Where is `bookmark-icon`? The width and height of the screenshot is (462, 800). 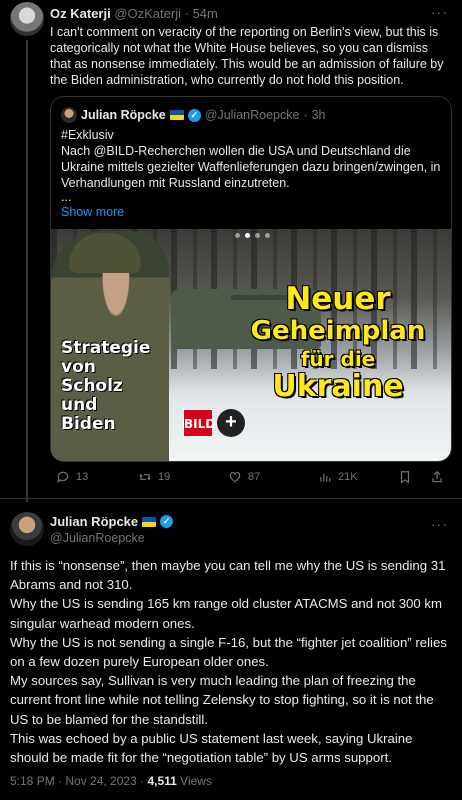
bookmark-icon is located at coordinates (405, 477).